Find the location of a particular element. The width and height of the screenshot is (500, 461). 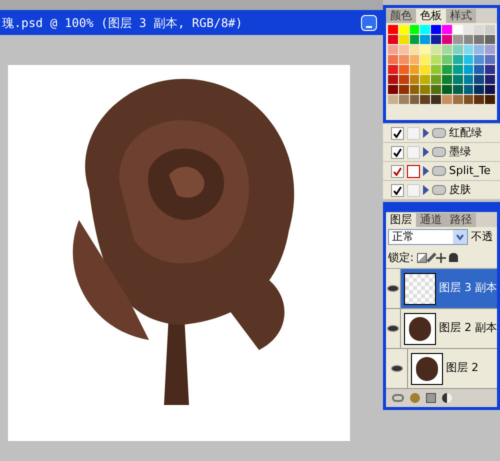

panel-tab: 通道 is located at coordinates (431, 220).